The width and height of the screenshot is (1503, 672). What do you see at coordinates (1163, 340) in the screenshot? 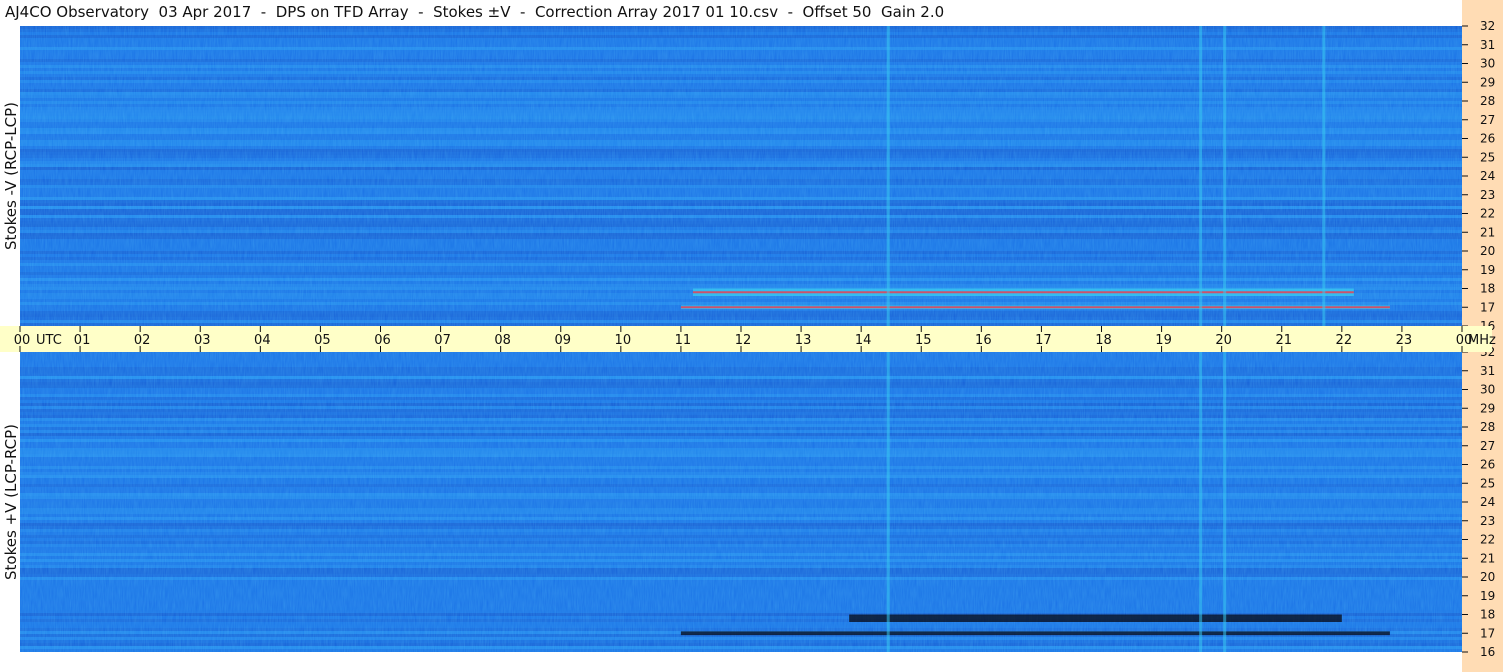
I see `time-tick-label: 19` at bounding box center [1163, 340].